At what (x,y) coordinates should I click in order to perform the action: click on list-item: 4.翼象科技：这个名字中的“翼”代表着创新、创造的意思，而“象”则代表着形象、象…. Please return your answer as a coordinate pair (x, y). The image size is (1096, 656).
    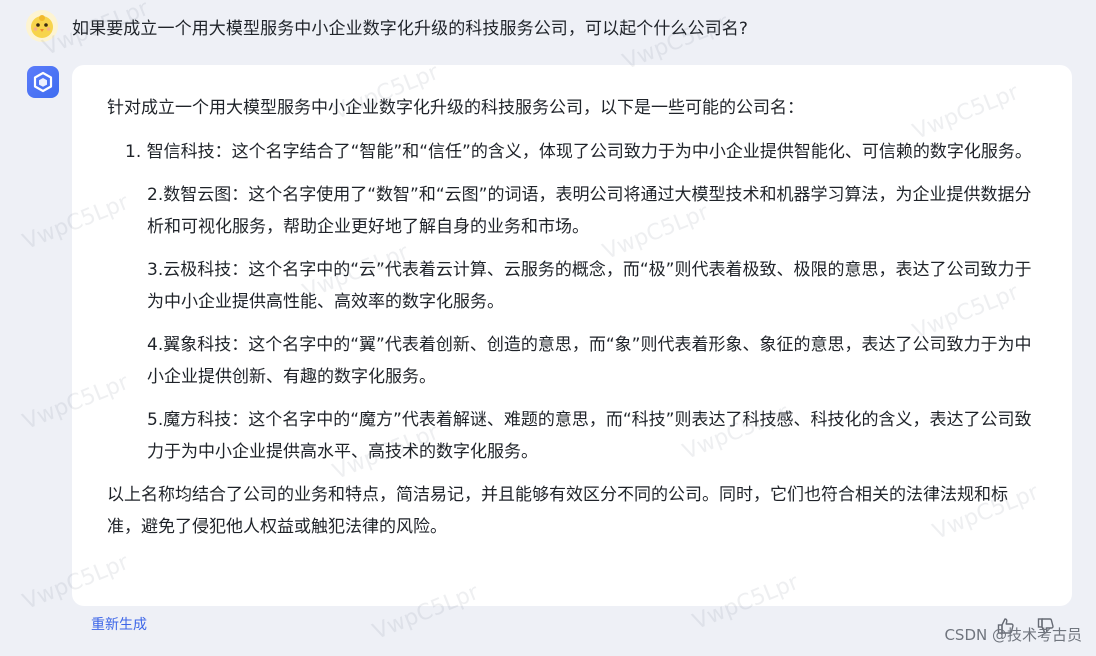
    Looking at the image, I should click on (591, 361).